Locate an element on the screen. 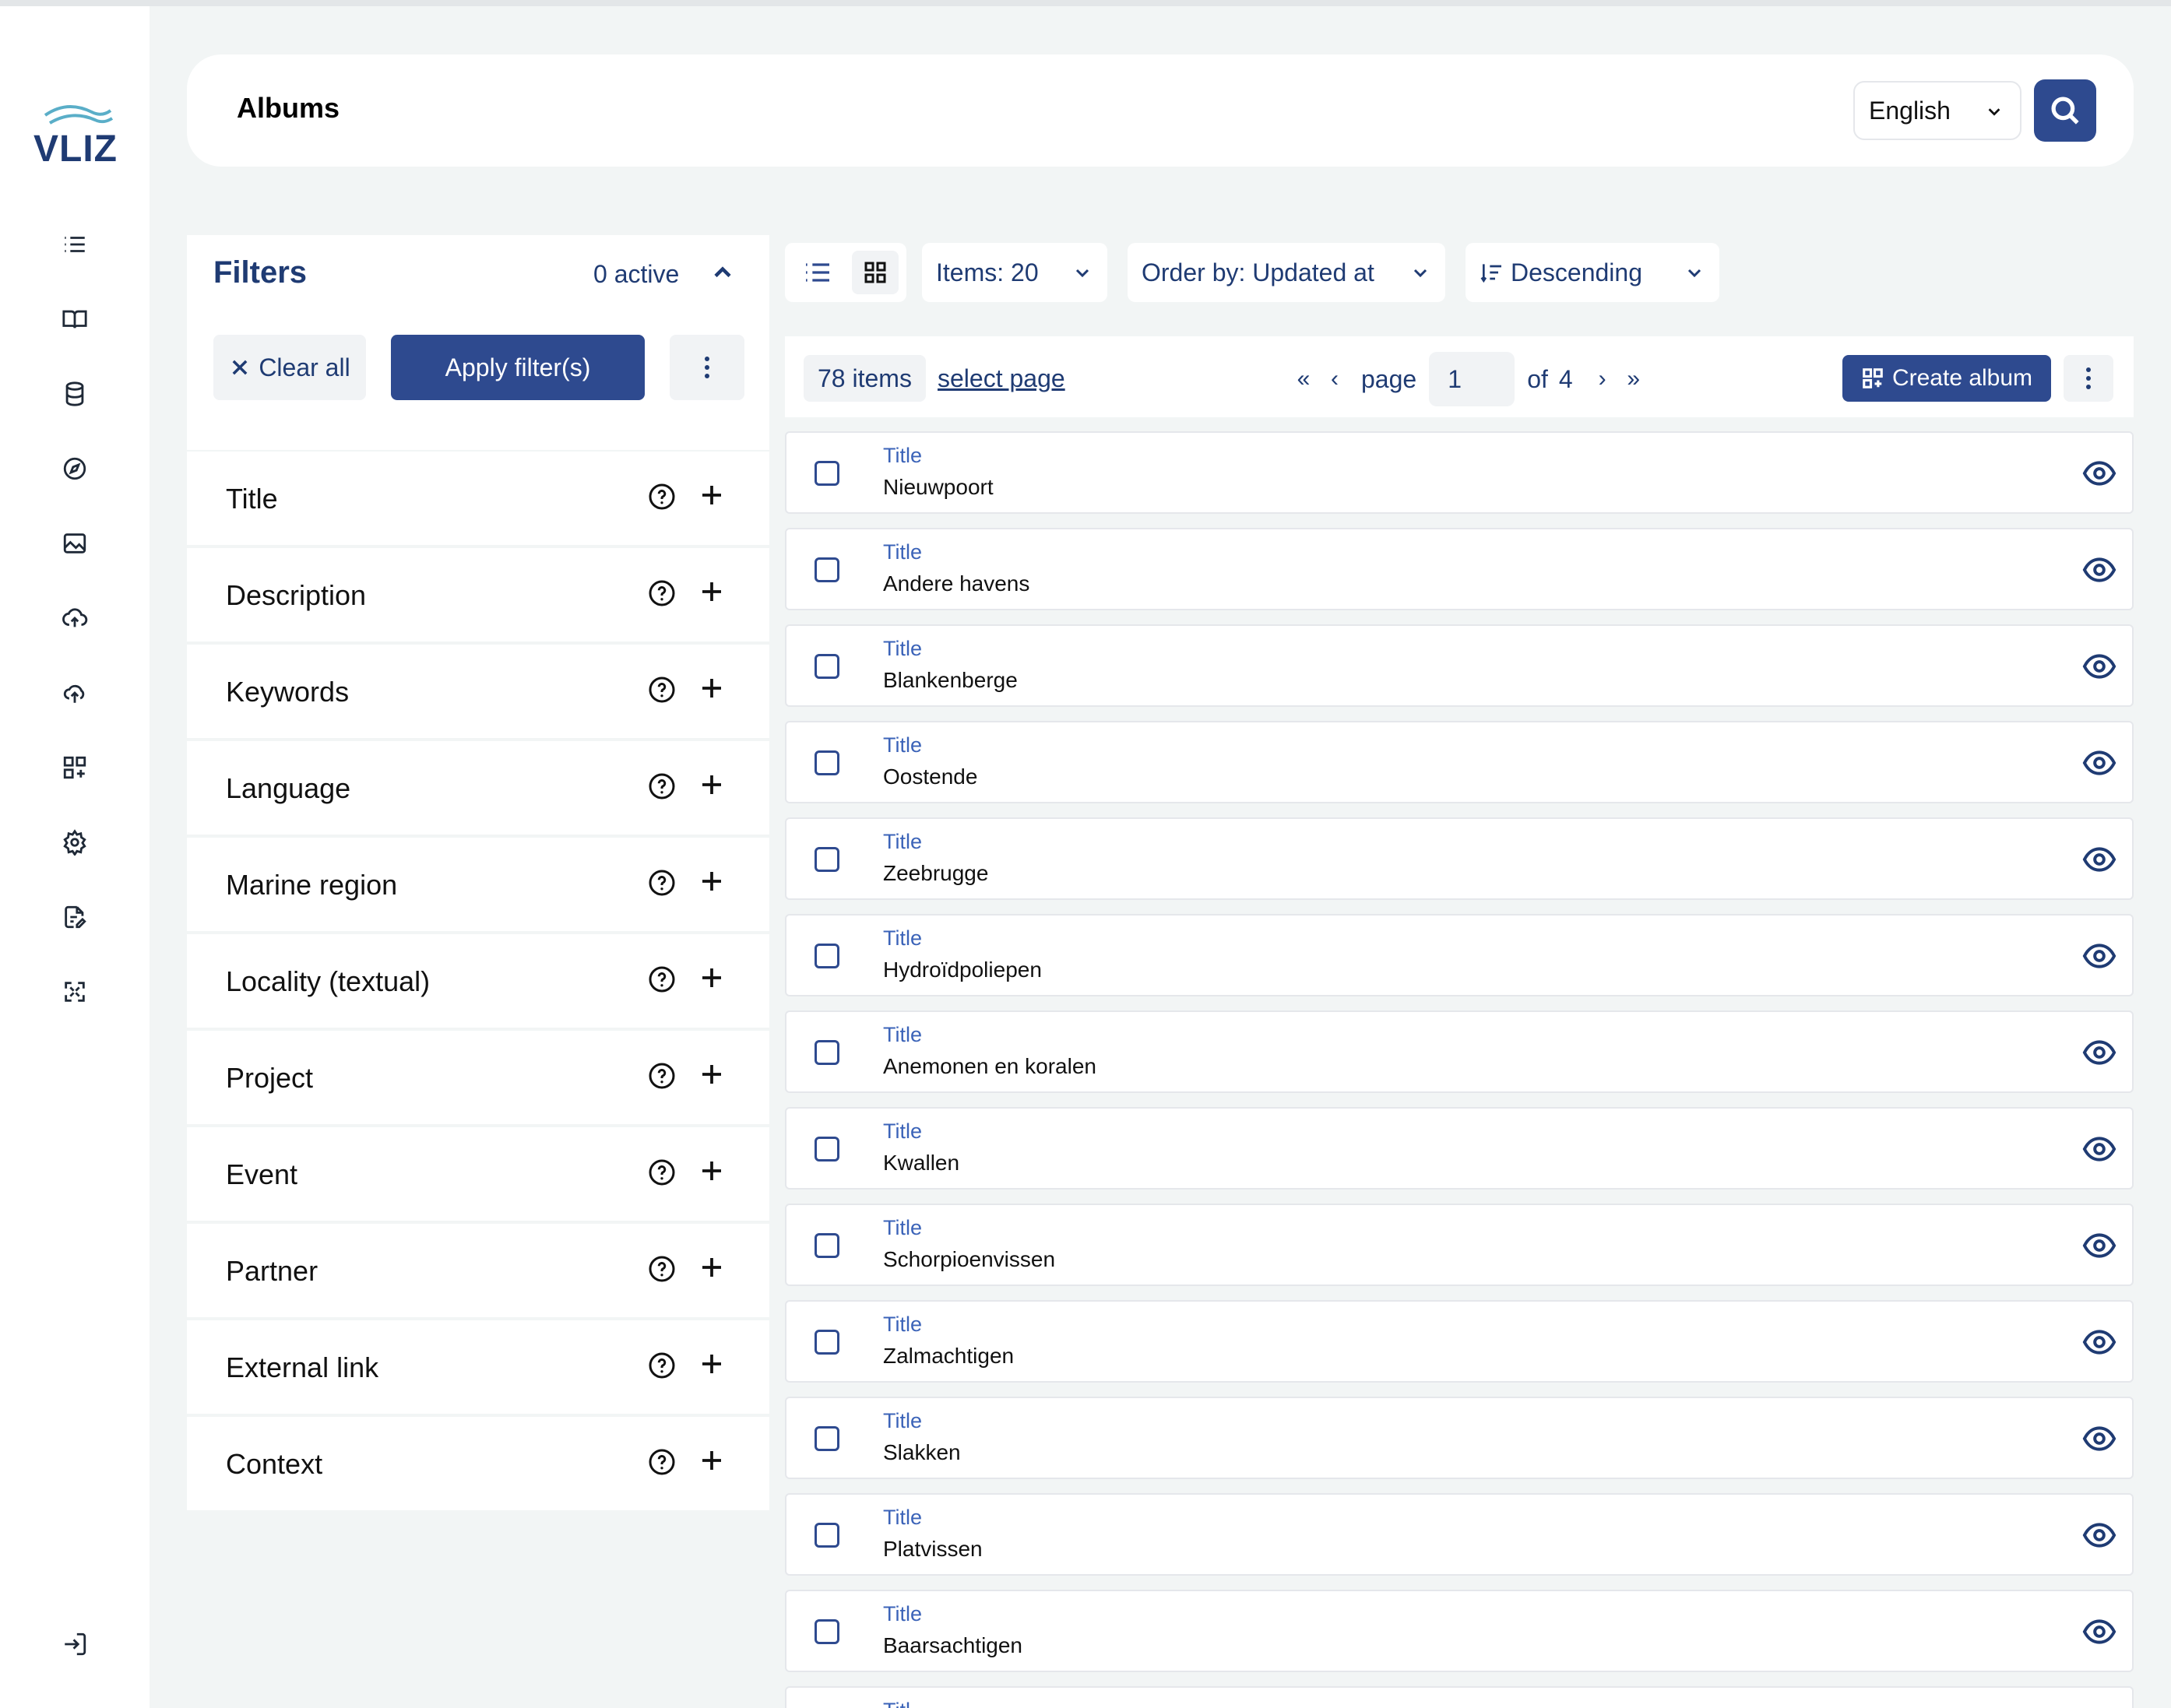  filter-item: Description is located at coordinates (478, 594).